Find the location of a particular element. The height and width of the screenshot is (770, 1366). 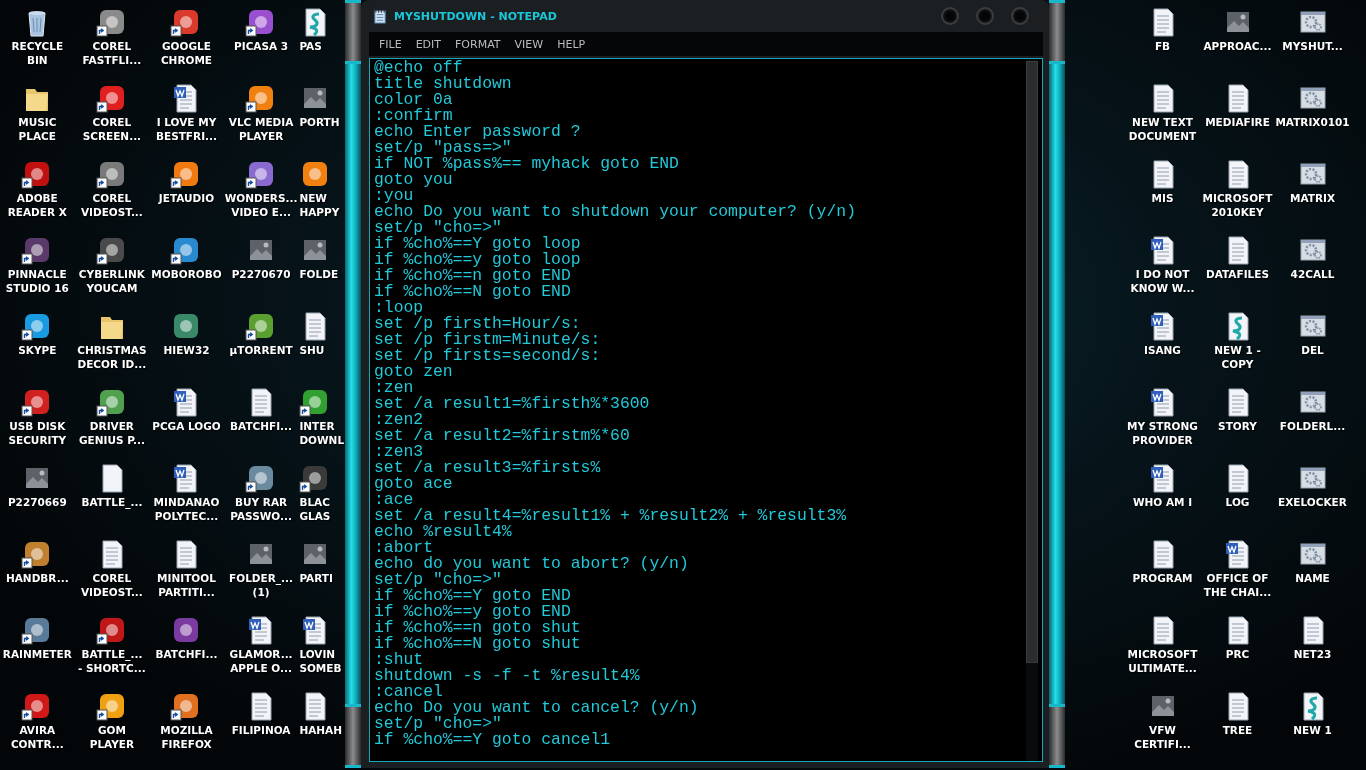

icon-label: NEW 1 is located at coordinates (1312, 730).